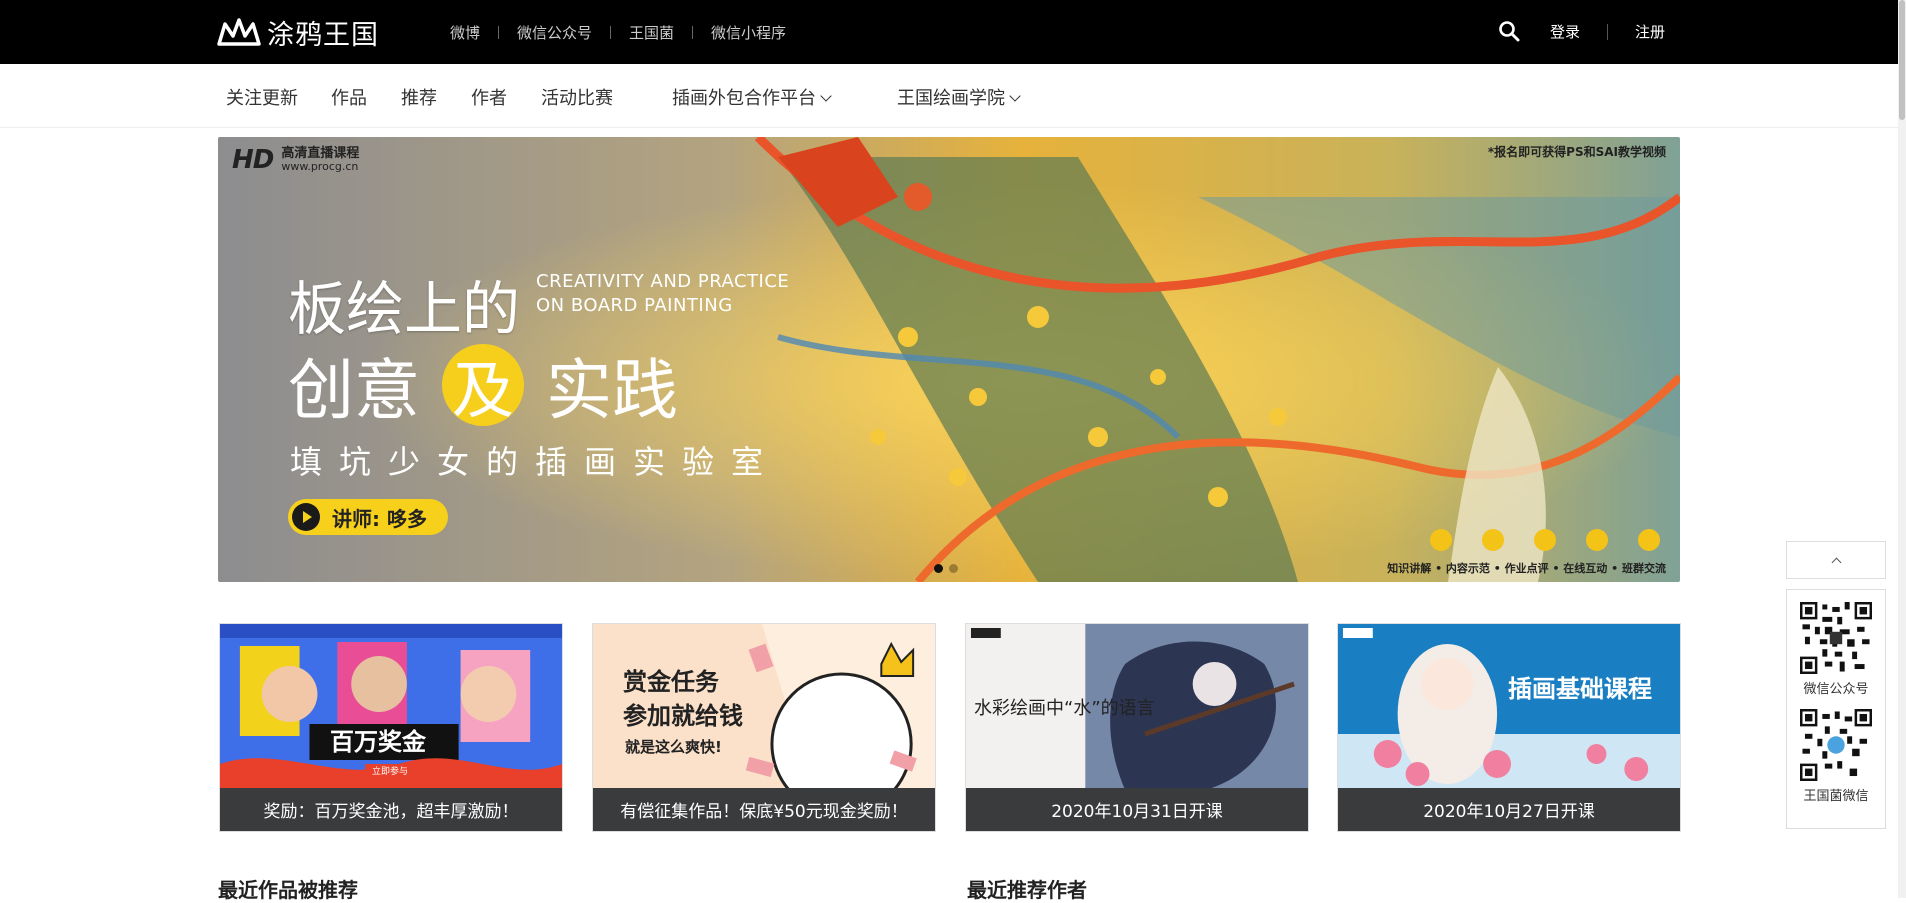  I want to click on top-nav: 微博 微信公众号 王国菌 微信小程序, so click(618, 32).